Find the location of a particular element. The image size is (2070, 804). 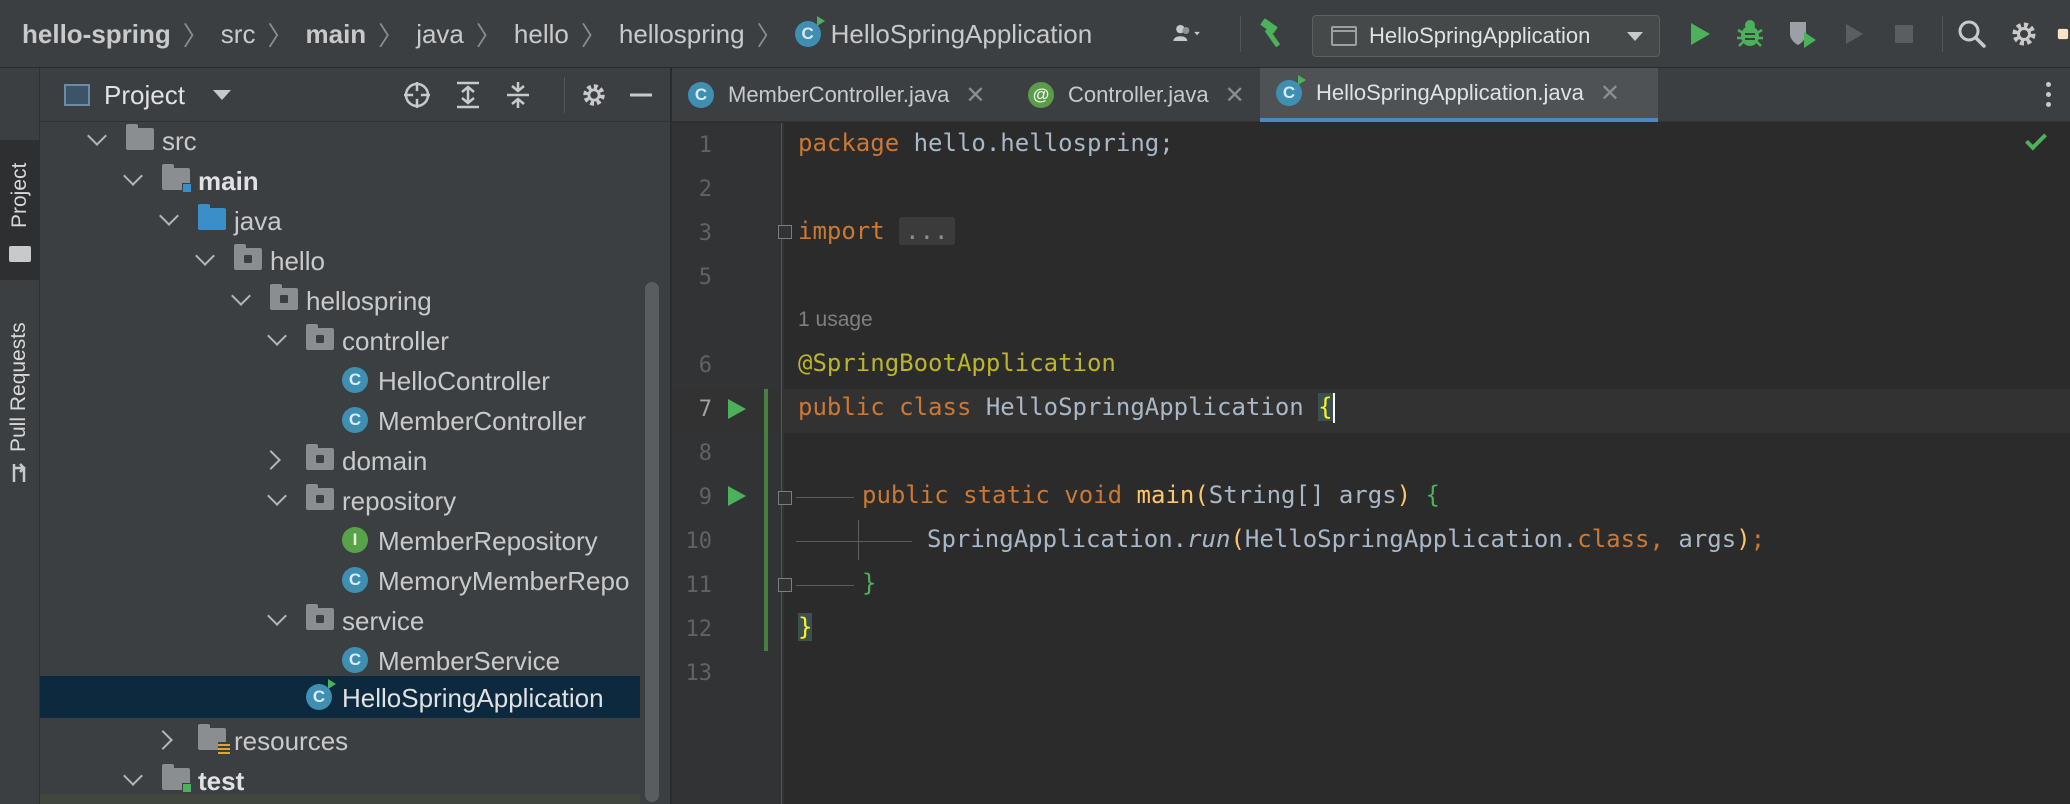

tree-node-hello: hello is located at coordinates (340, 260).